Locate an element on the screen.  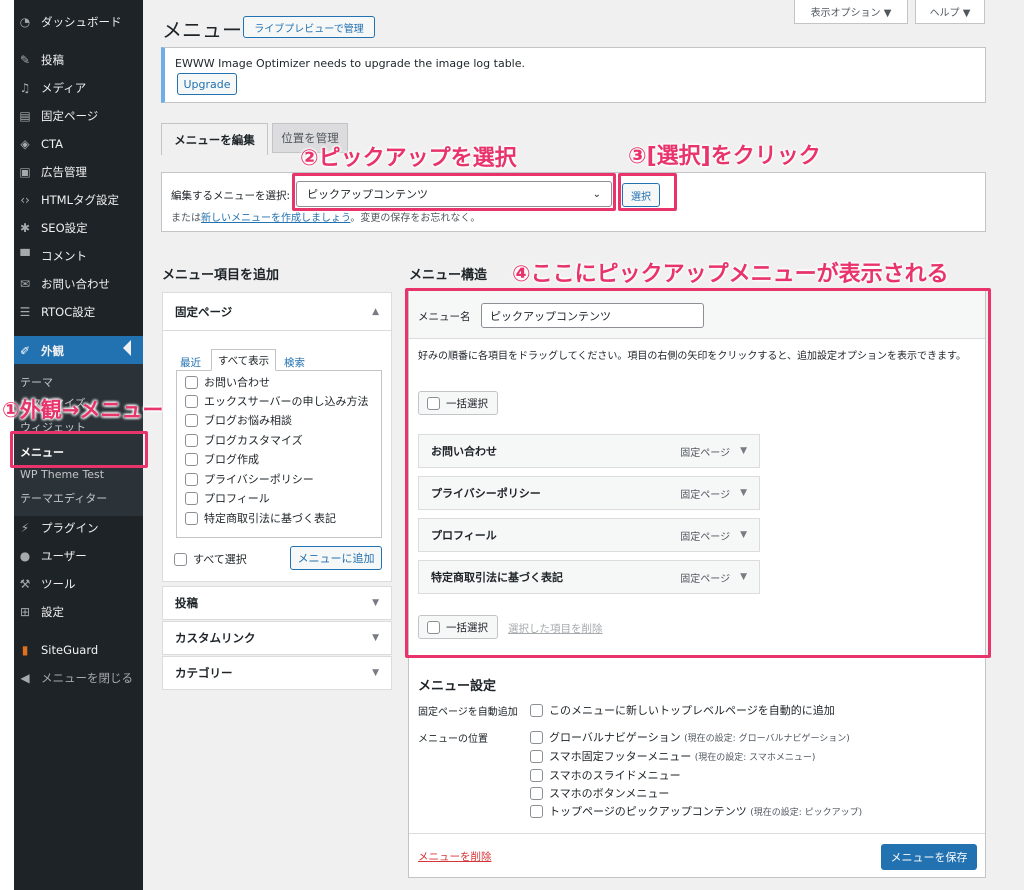
sidebar-item-html-tags: ‹› HTMLタグ設定 is located at coordinates (78, 200).